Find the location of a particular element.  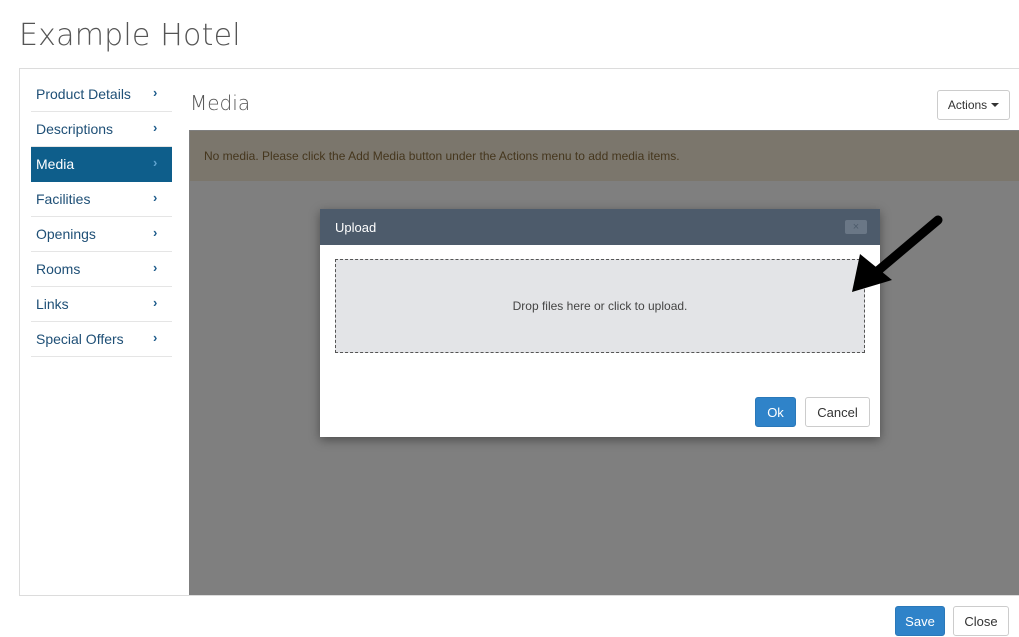

sidebar-item-descriptions: Descriptions › is located at coordinates (101, 129).